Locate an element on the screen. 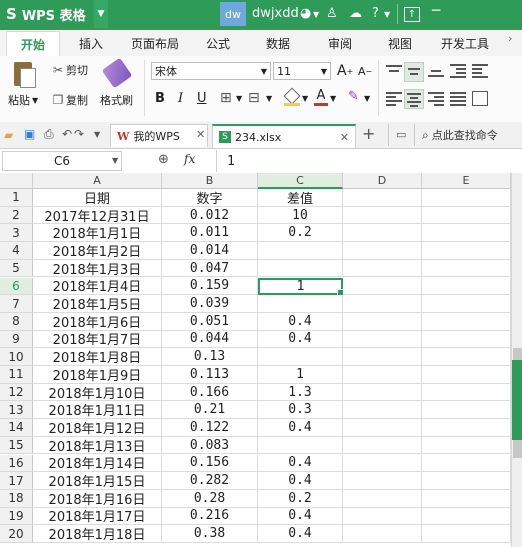 The width and height of the screenshot is (522, 547). cell-b9: 0.044 is located at coordinates (210, 339).